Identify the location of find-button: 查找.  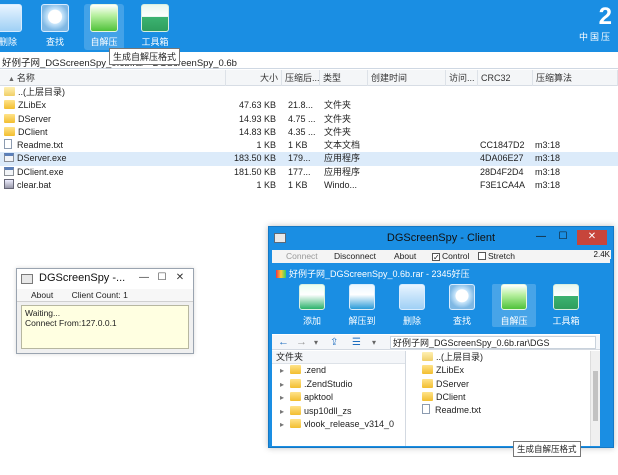
(55, 26).